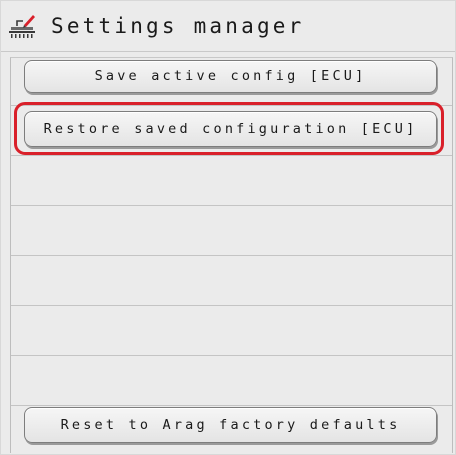  I want to click on reset-factory-defaults-label: Reset to Arag factory defaults, so click(230, 425).